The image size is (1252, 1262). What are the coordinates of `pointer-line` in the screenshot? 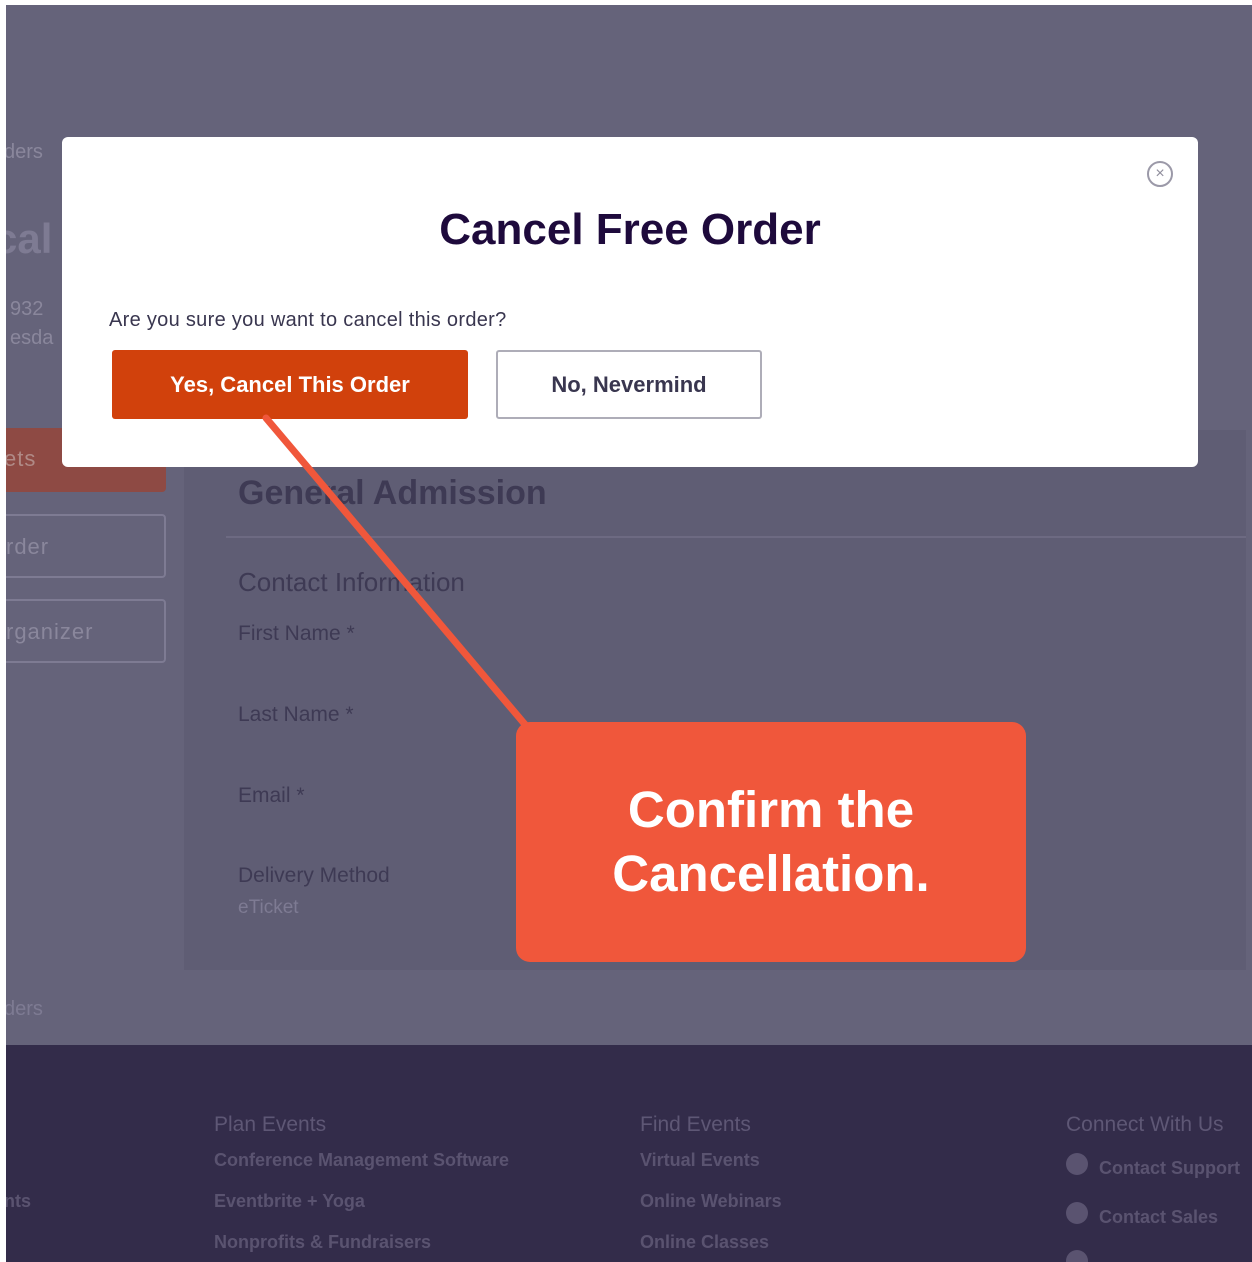 It's located at (397, 573).